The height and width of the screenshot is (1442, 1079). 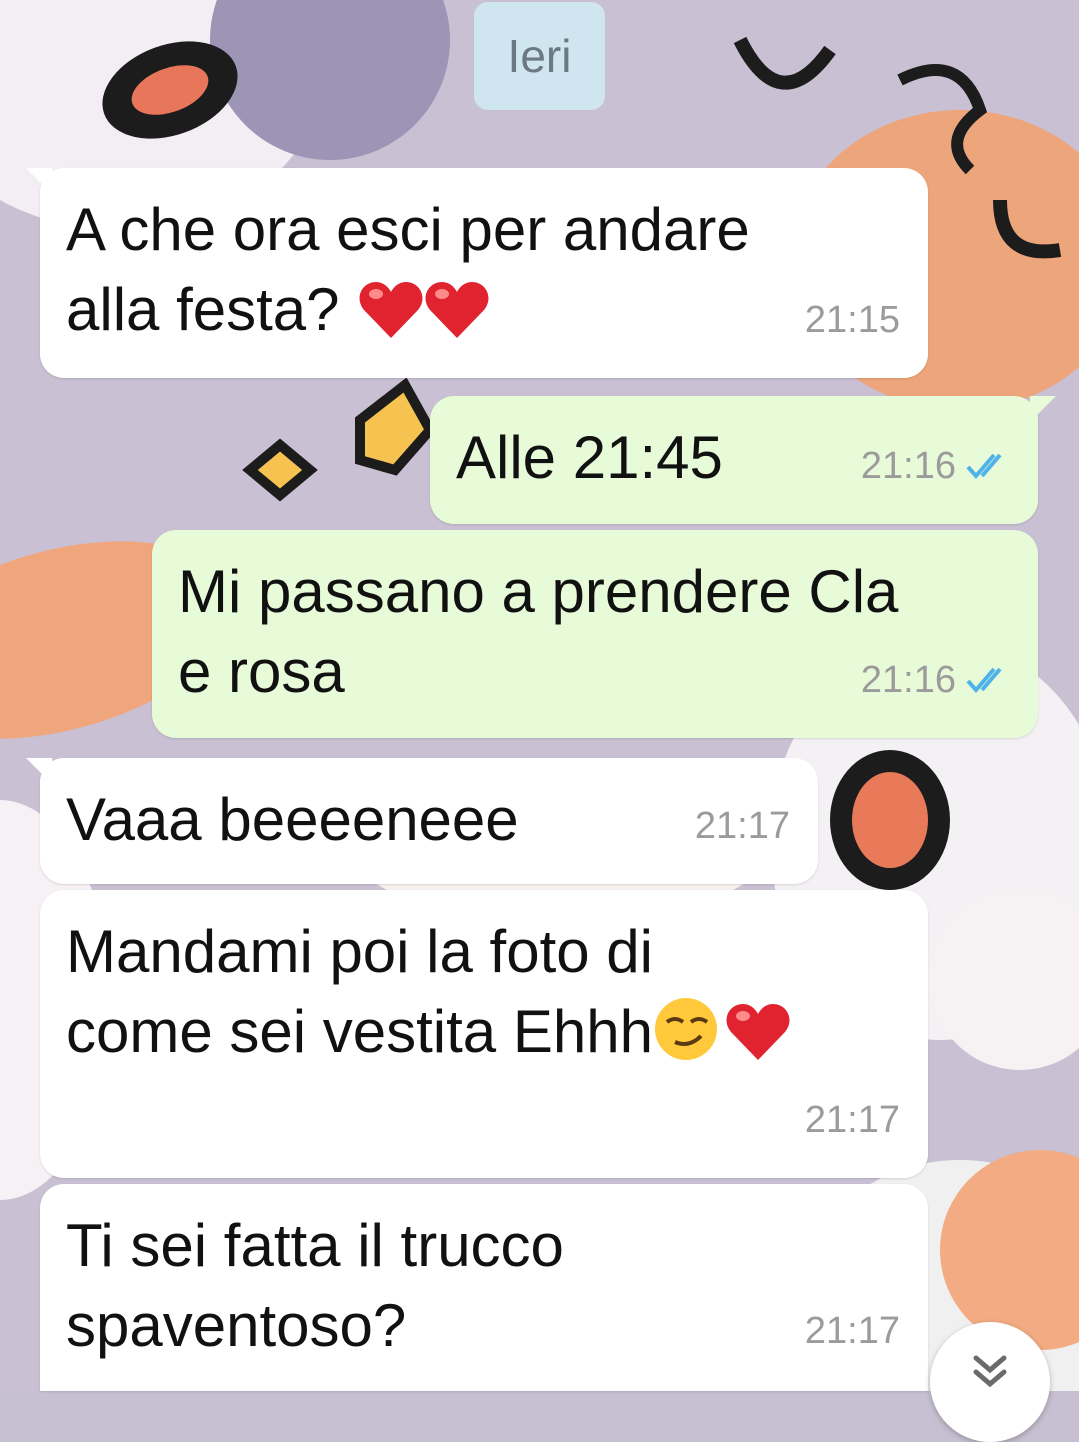 What do you see at coordinates (292, 819) in the screenshot?
I see `message-text: Vaaa beeeeneee` at bounding box center [292, 819].